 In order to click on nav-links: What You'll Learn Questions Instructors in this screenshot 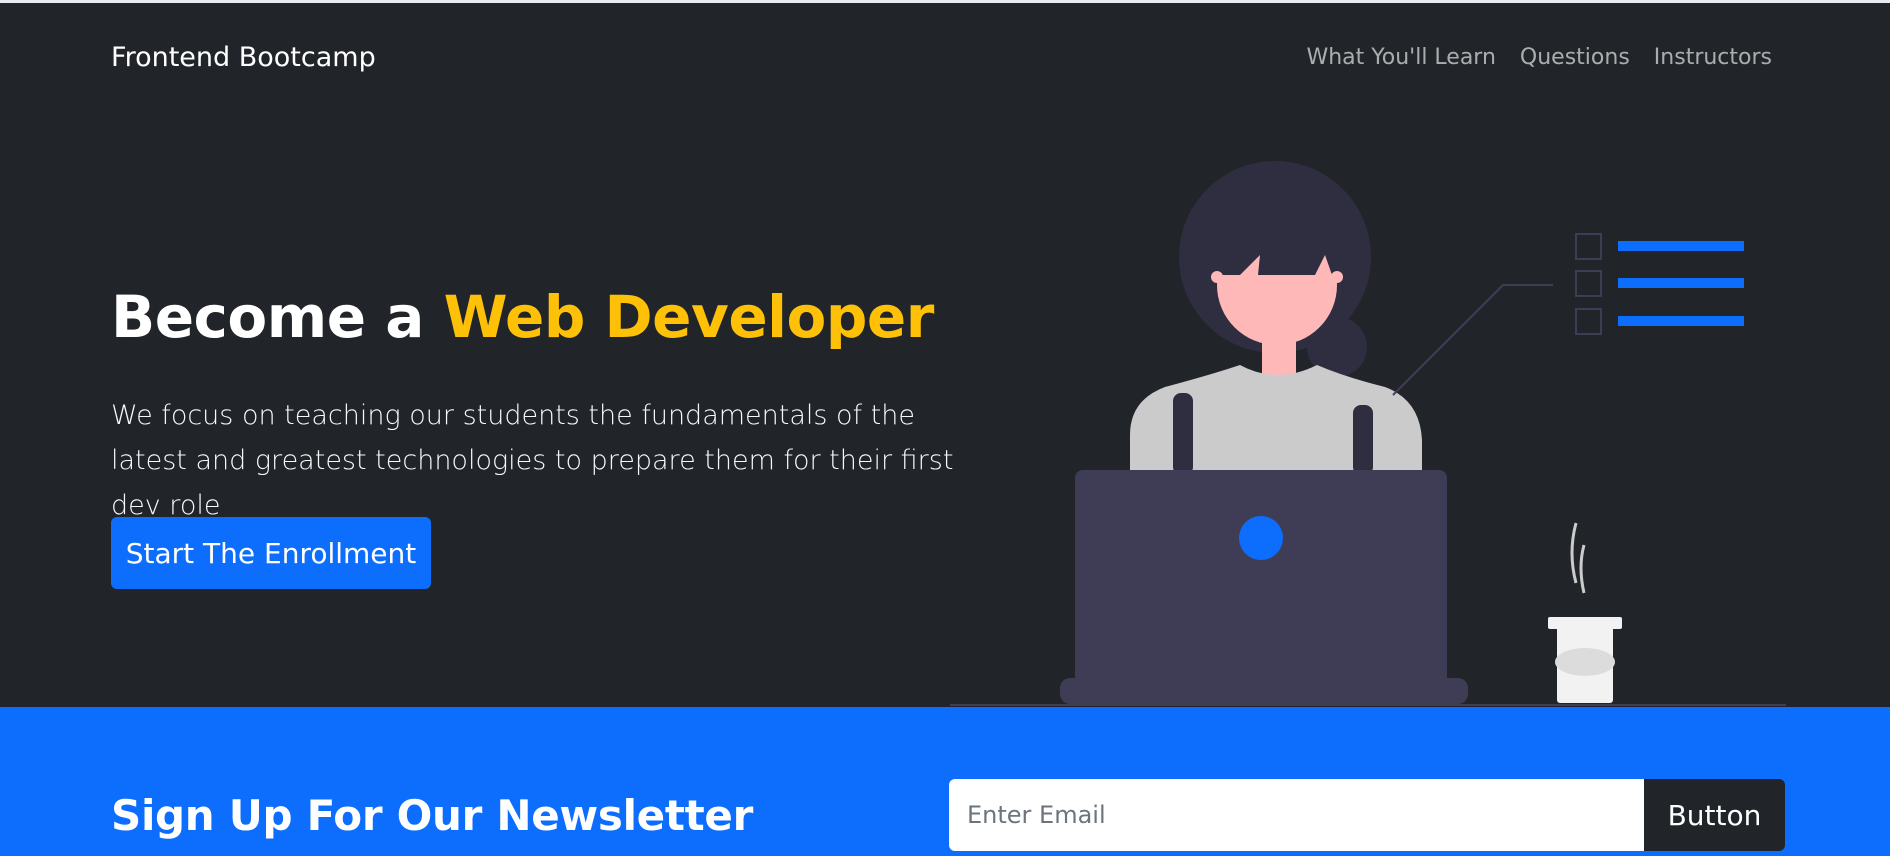, I will do `click(1539, 57)`.